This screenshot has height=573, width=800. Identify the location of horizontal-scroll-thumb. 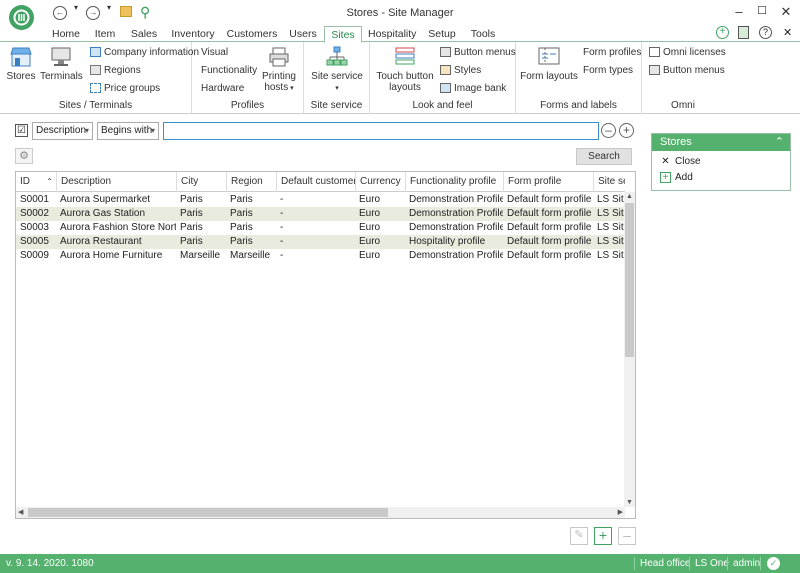
(208, 512).